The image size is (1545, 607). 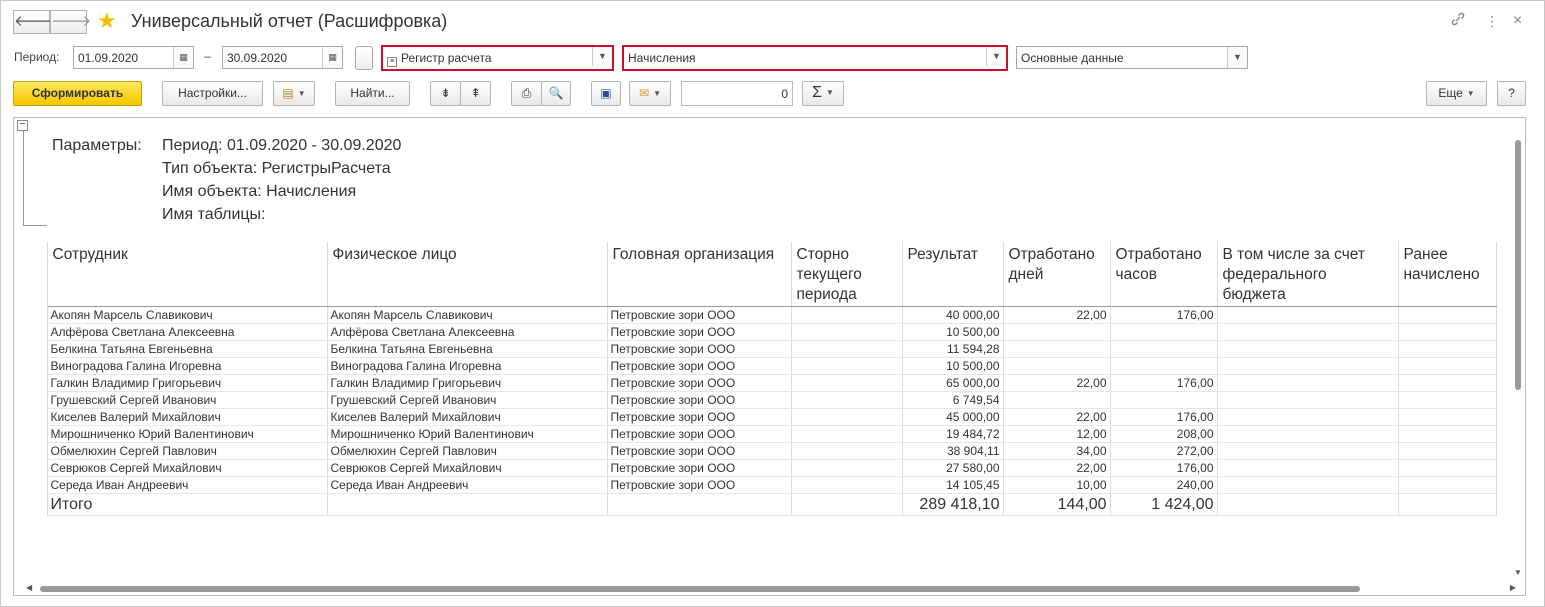 What do you see at coordinates (700, 589) in the screenshot?
I see `horizontal-scroll-thumb` at bounding box center [700, 589].